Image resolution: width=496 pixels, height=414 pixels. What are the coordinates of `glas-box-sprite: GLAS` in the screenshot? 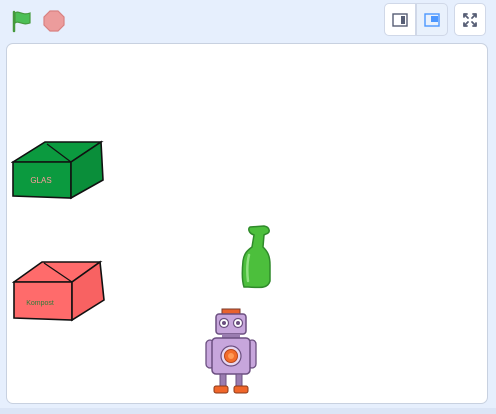 It's located at (58, 171).